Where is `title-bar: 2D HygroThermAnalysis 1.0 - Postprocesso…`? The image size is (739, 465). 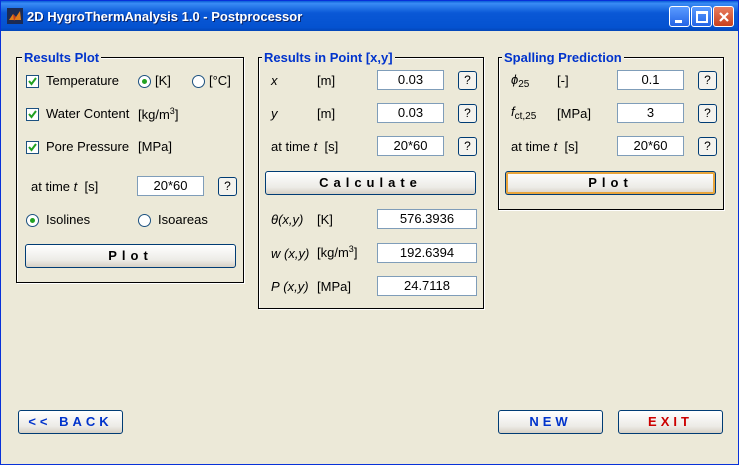
title-bar: 2D HygroThermAnalysis 1.0 - Postprocesso… is located at coordinates (369, 16).